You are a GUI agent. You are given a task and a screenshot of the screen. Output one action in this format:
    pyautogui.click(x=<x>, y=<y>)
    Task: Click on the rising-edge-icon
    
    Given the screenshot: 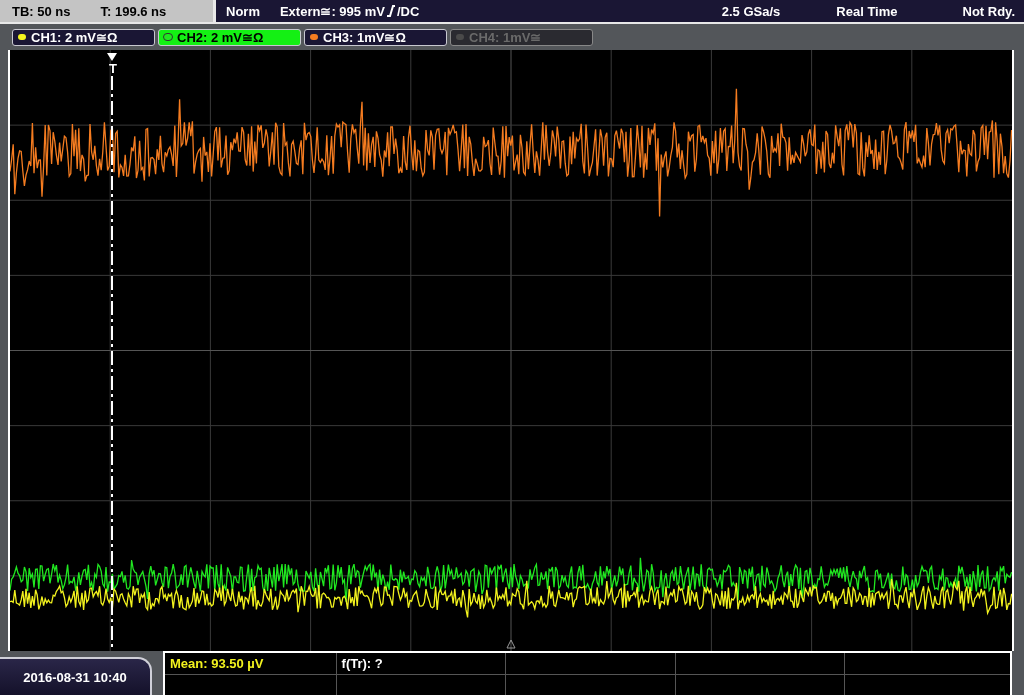 What is the action you would take?
    pyautogui.click(x=390, y=11)
    